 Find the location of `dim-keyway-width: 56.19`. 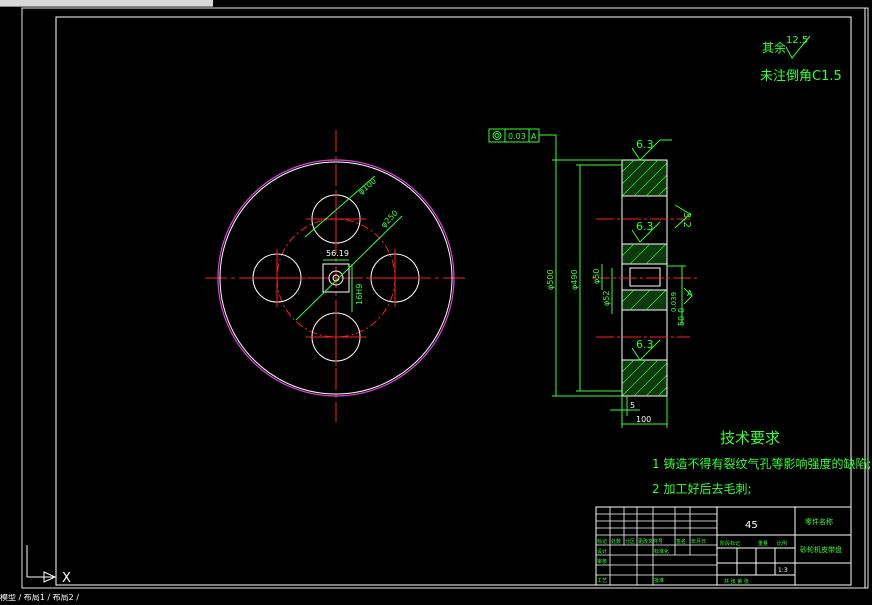

dim-keyway-width: 56.19 is located at coordinates (337, 253).